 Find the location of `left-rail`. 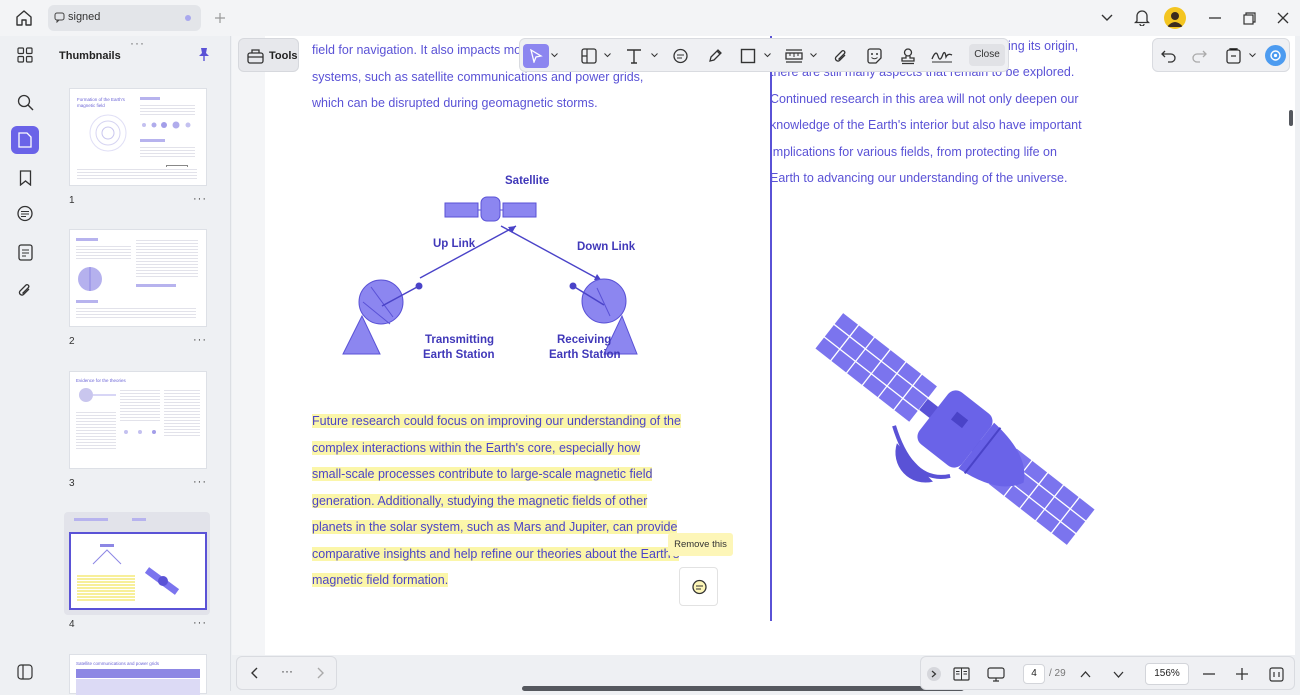

left-rail is located at coordinates (25, 363).